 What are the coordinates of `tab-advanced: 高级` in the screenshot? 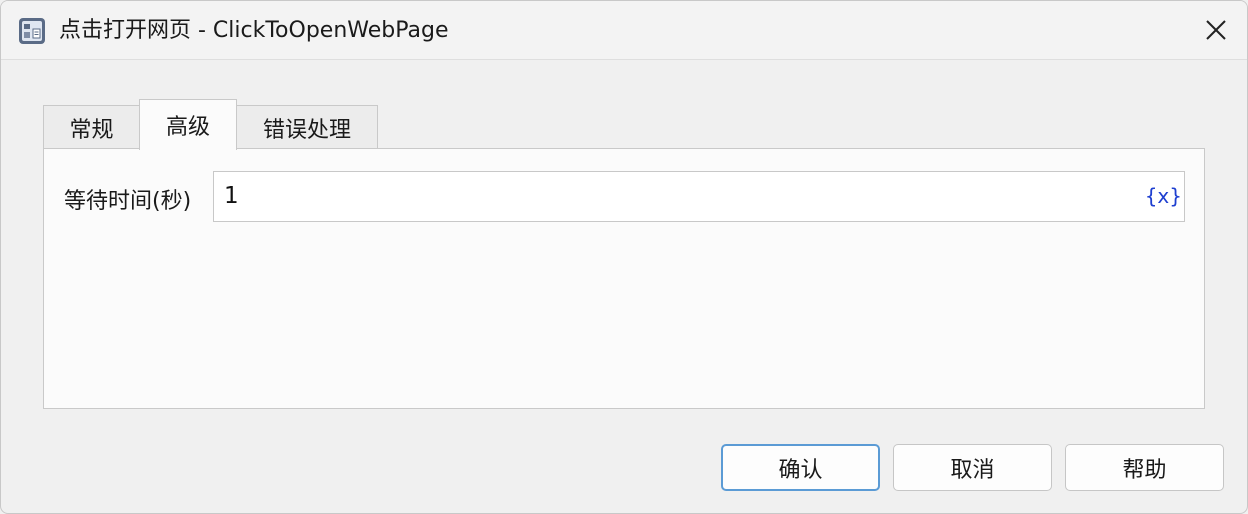 It's located at (188, 124).